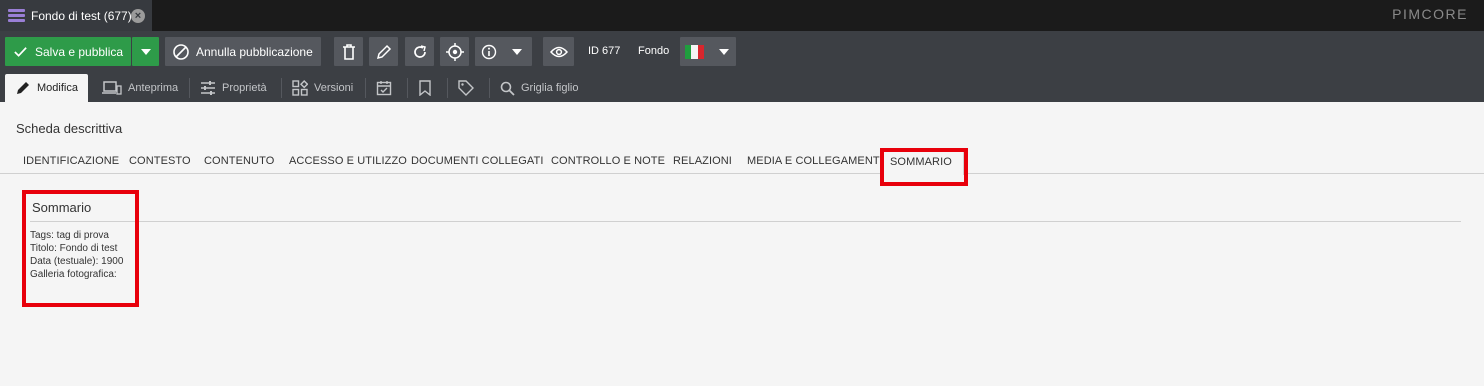  What do you see at coordinates (608, 161) in the screenshot?
I see `tab-controllo-e-note: CONTROLLO E NOTE` at bounding box center [608, 161].